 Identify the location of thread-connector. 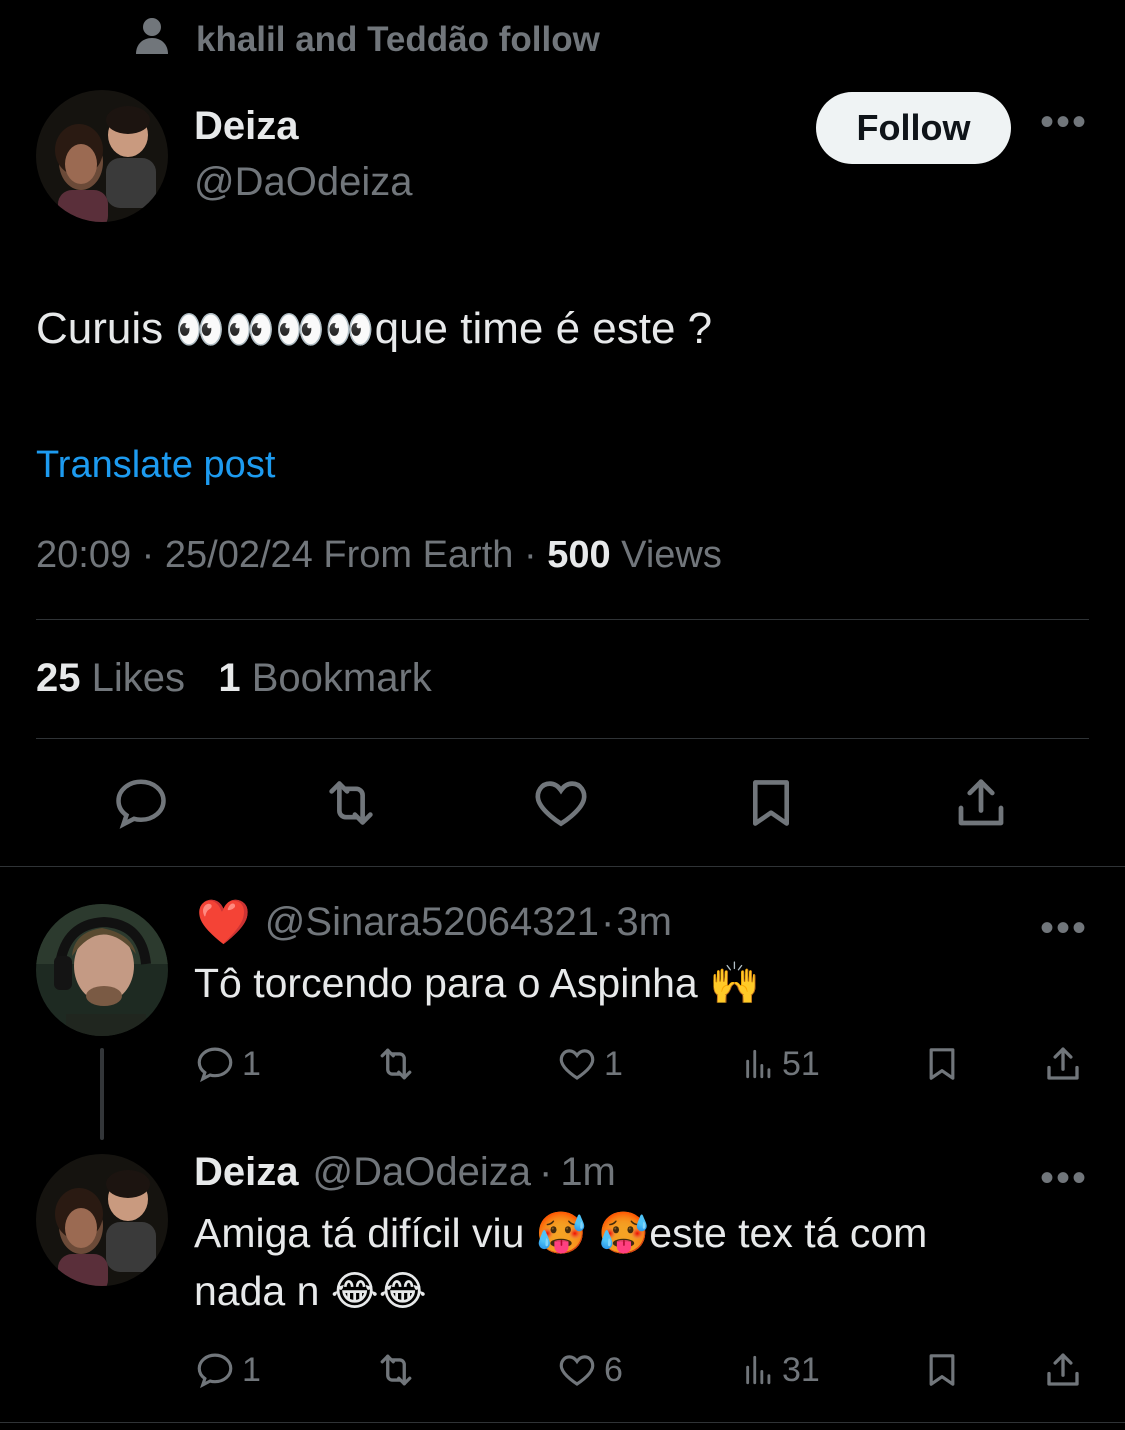
(102, 1094).